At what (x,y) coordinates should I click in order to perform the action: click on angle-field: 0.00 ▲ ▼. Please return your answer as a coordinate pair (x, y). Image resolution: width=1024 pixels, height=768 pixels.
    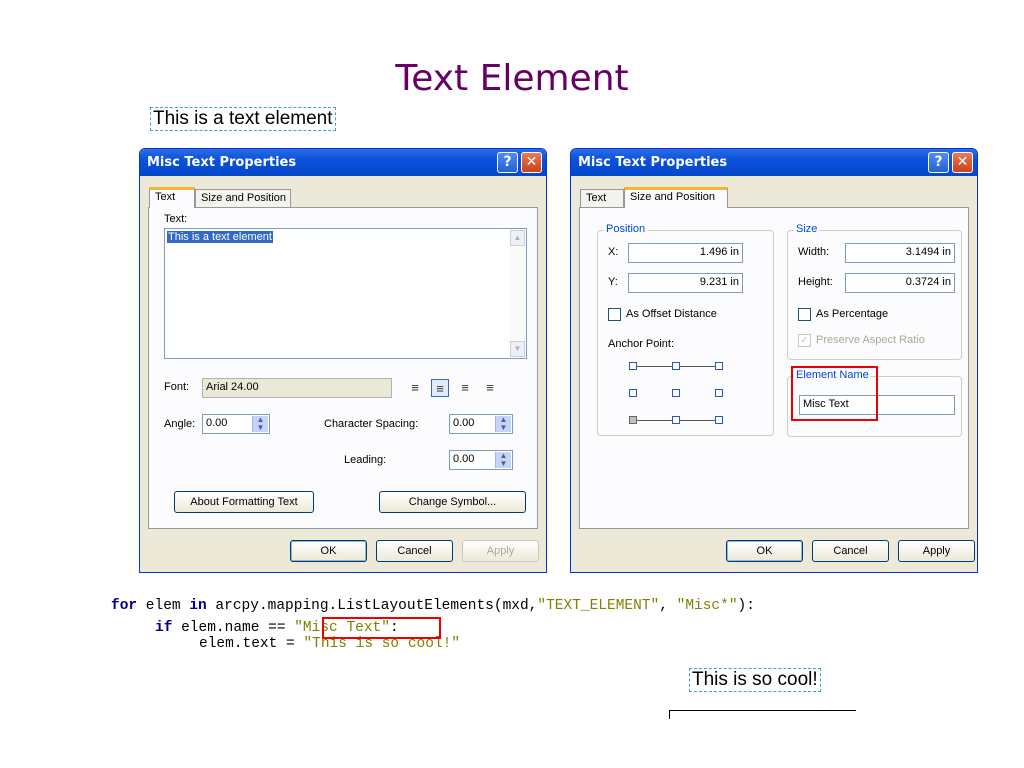
    Looking at the image, I should click on (236, 424).